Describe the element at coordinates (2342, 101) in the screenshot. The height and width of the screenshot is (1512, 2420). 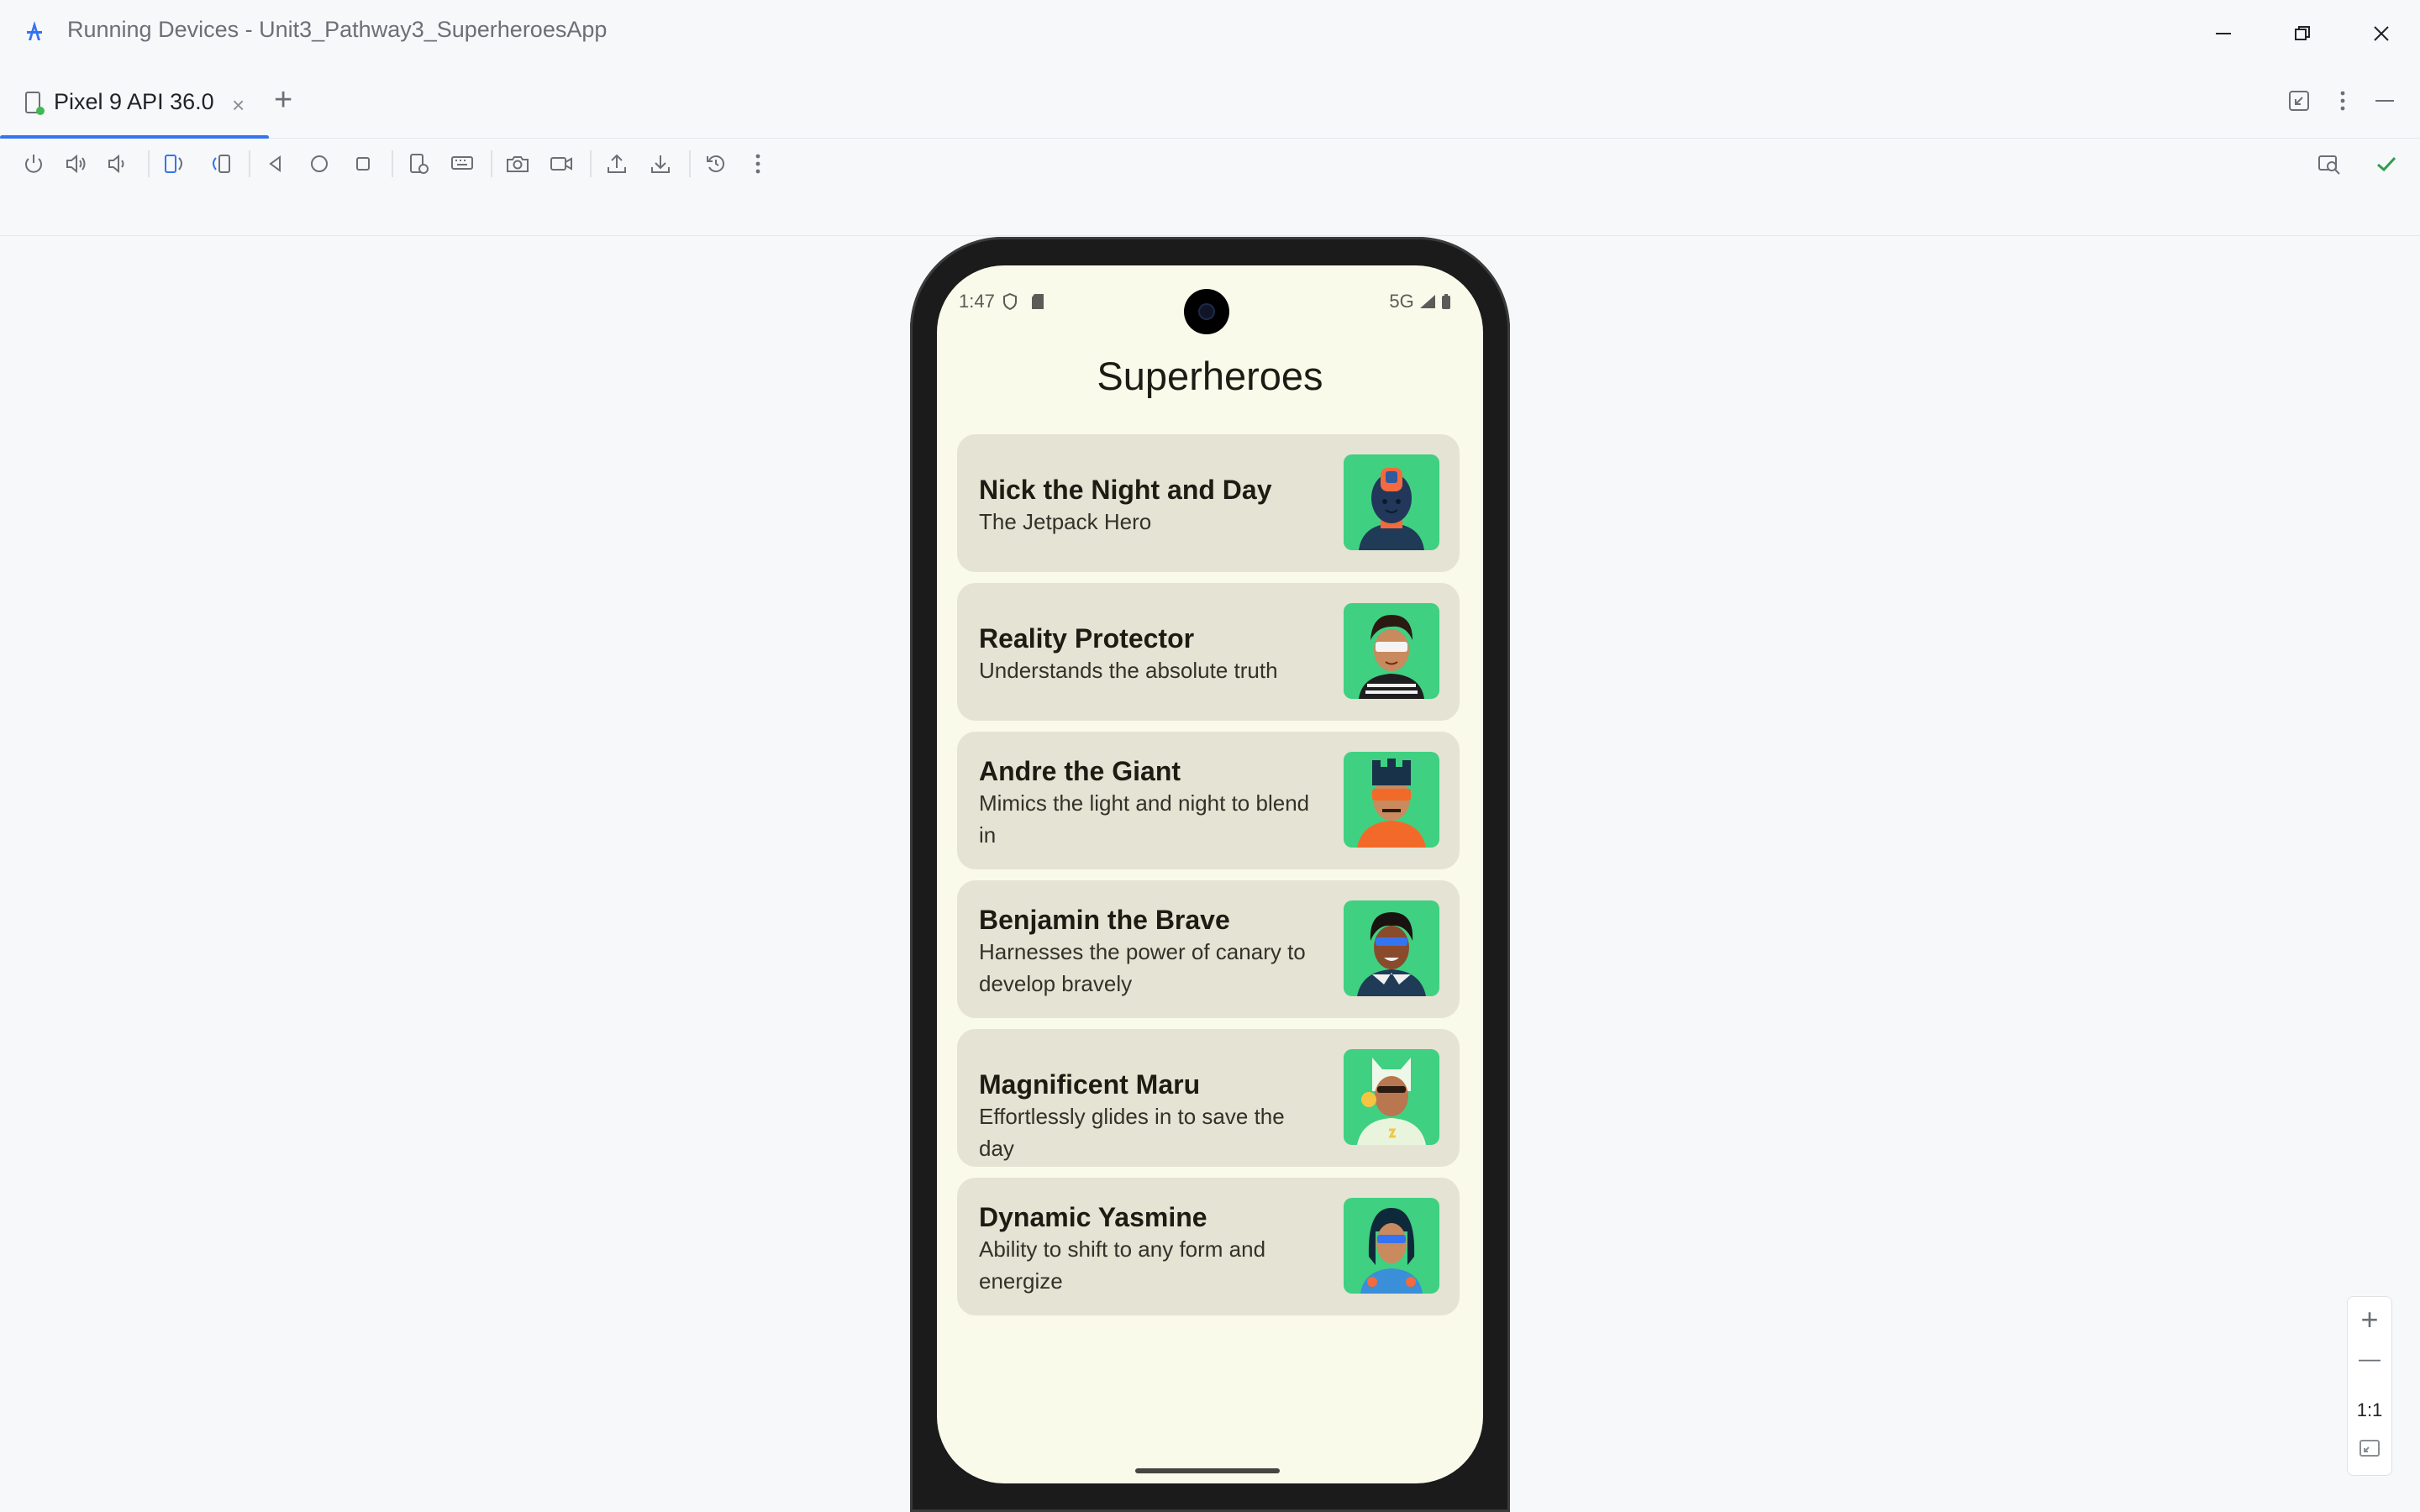
I see `more-options-icon` at that location.